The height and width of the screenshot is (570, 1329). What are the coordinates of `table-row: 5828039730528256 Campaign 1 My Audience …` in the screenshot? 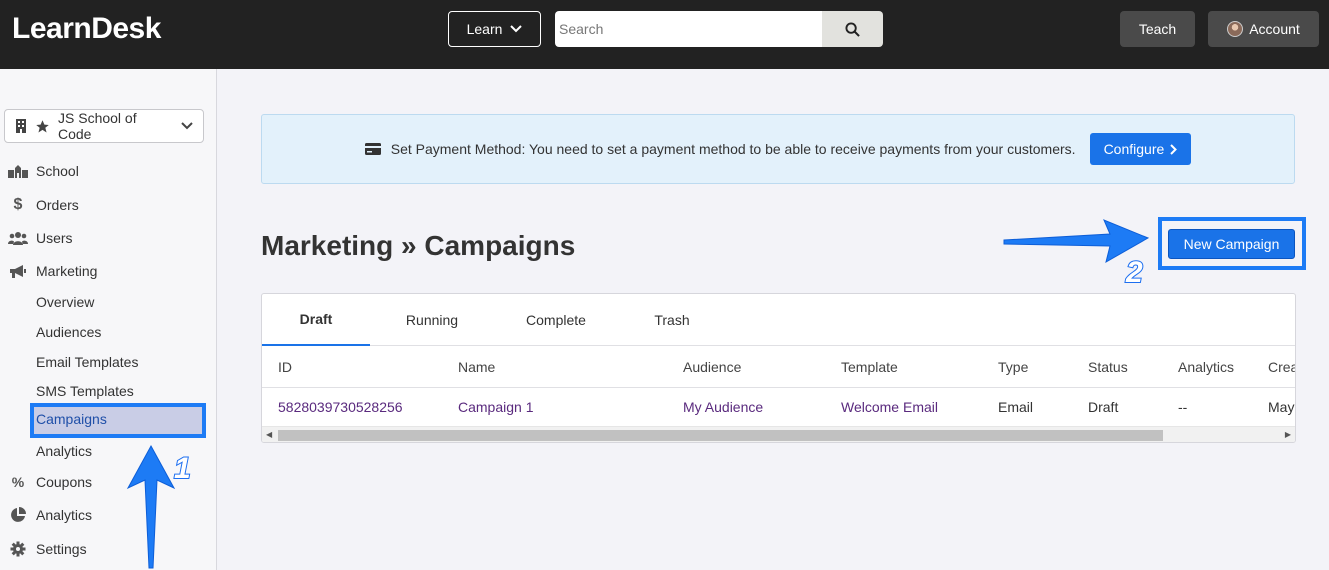 It's located at (778, 407).